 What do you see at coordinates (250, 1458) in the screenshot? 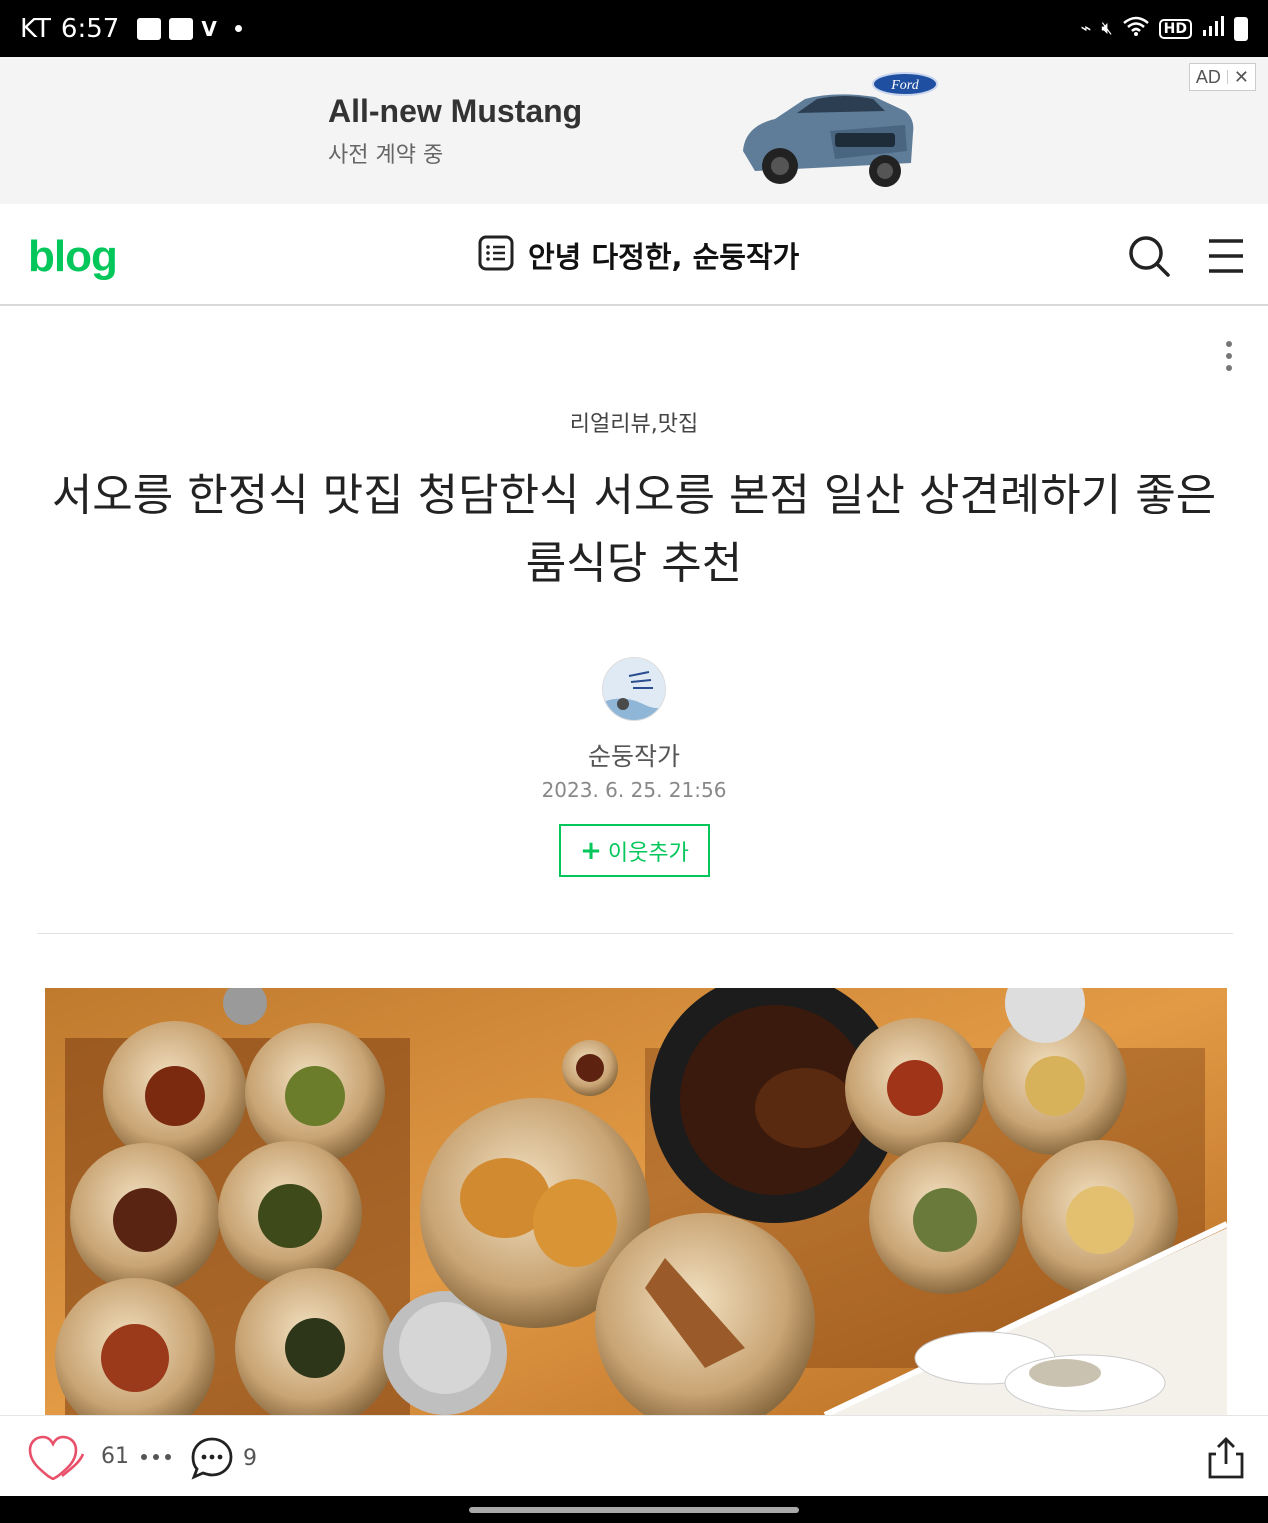
I see `comment-count: 9` at bounding box center [250, 1458].